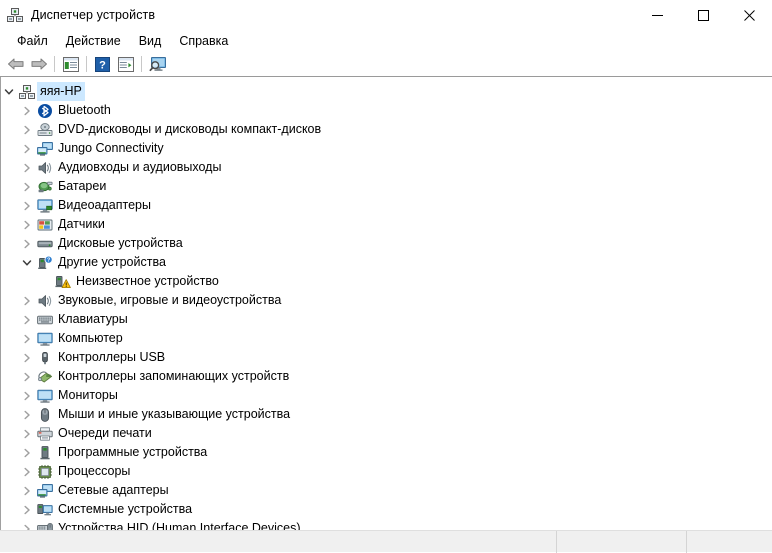  I want to click on hid-device-icon, so click(45, 524).